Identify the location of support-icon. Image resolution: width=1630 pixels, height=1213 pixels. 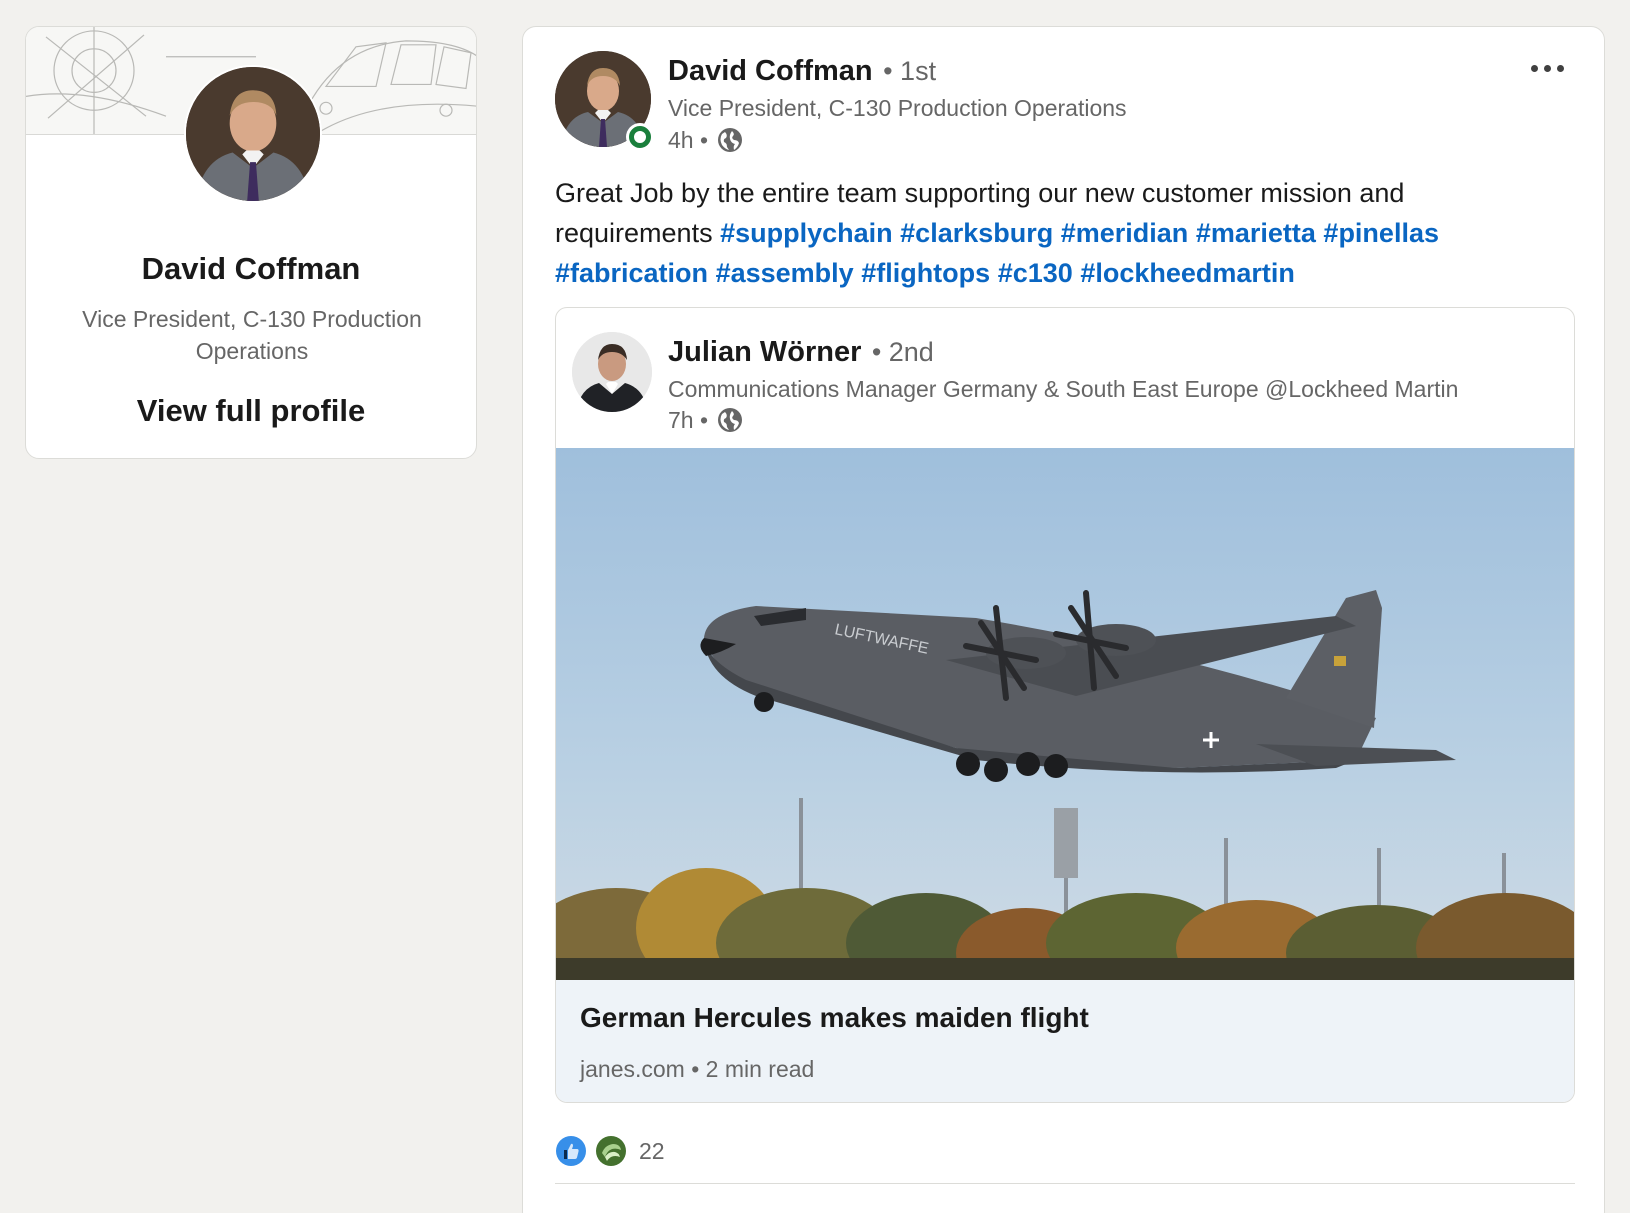
(611, 1151).